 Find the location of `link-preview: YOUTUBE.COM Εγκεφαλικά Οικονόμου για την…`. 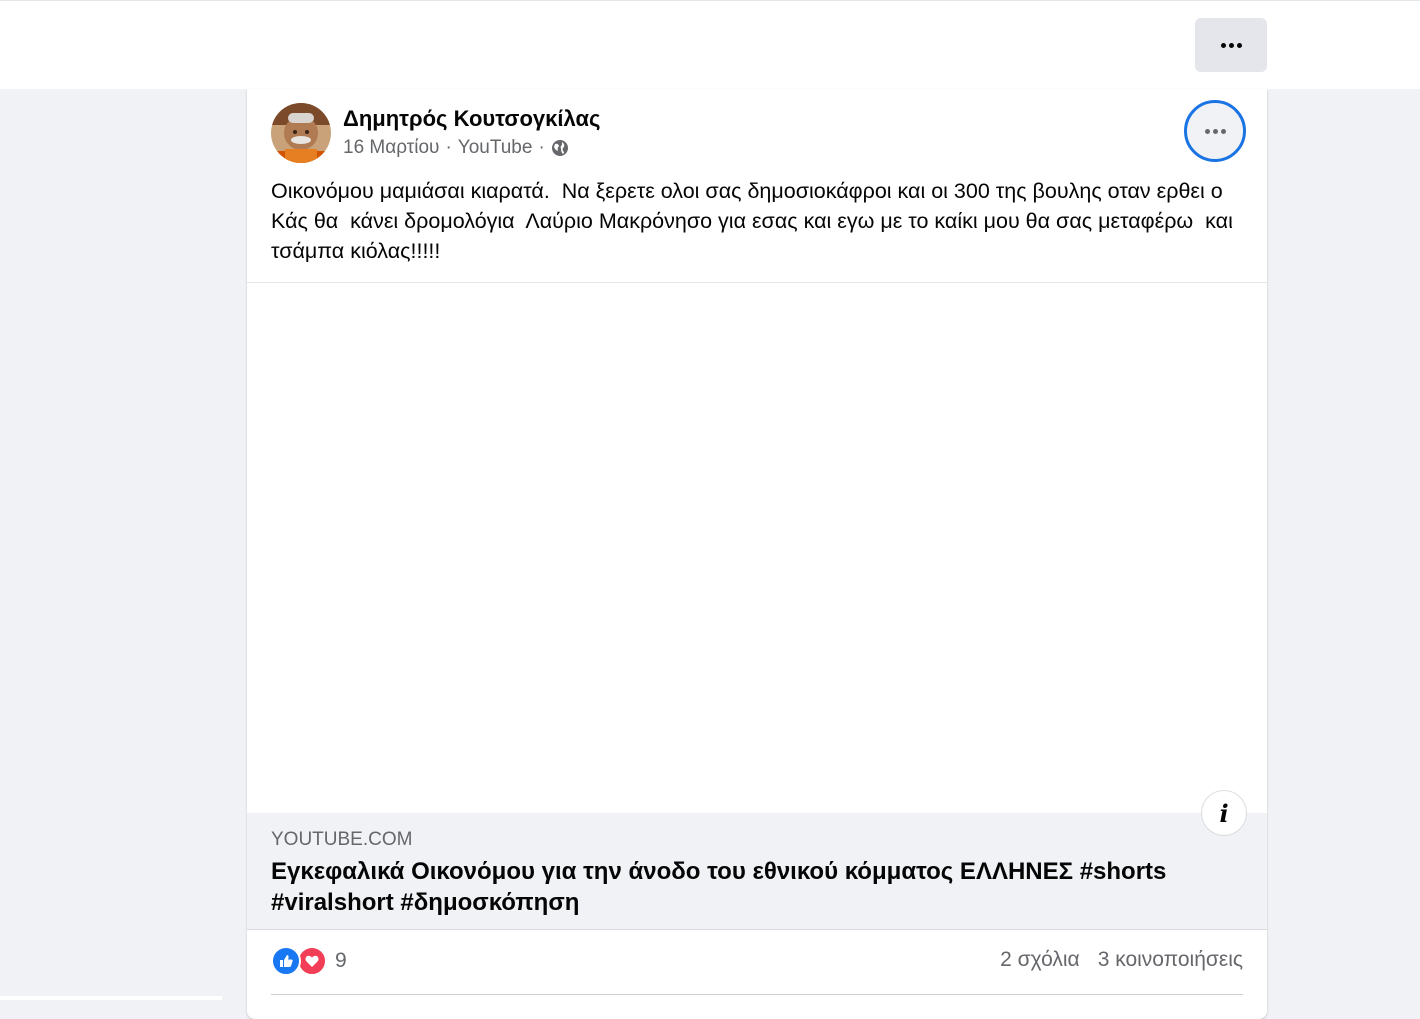

link-preview: YOUTUBE.COM Εγκεφαλικά Οικονόμου για την… is located at coordinates (757, 871).